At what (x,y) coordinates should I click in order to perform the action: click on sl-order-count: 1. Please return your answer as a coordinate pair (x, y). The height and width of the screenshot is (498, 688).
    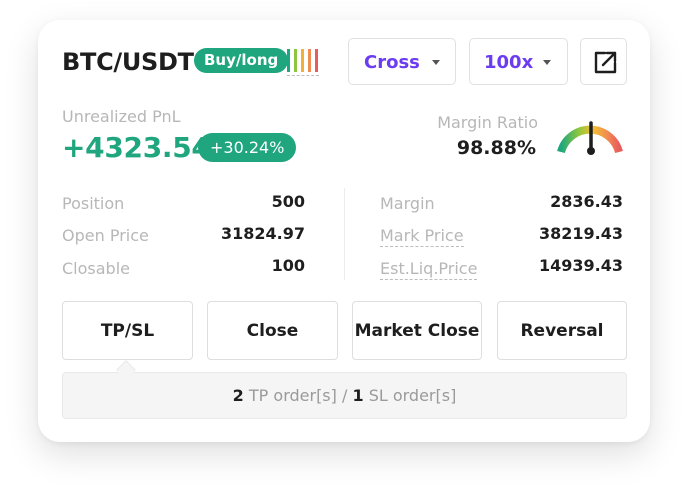
    Looking at the image, I should click on (358, 395).